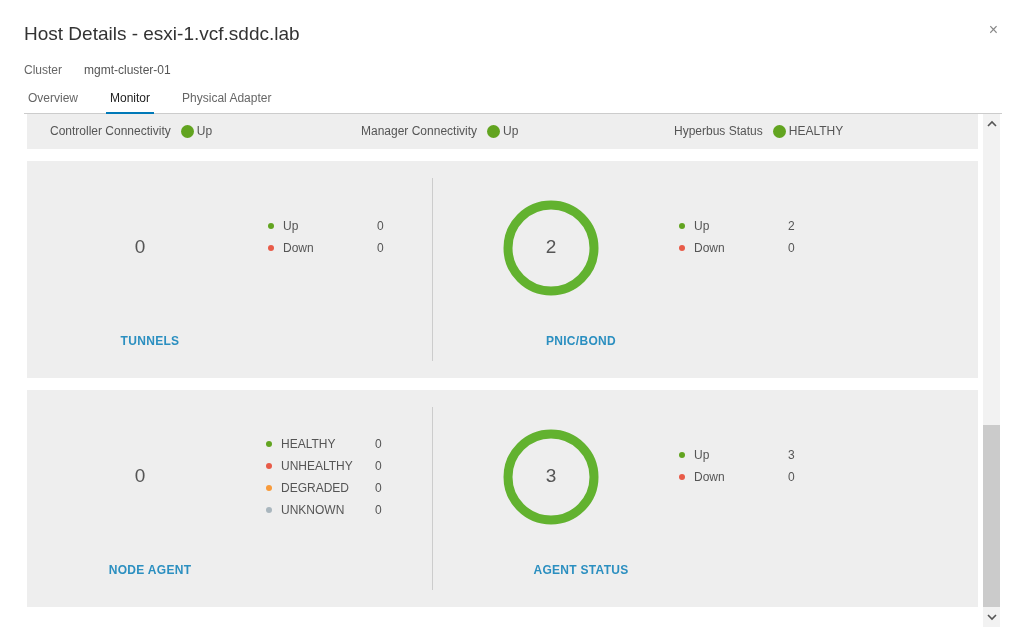  What do you see at coordinates (791, 455) in the screenshot?
I see `legend-value: 3` at bounding box center [791, 455].